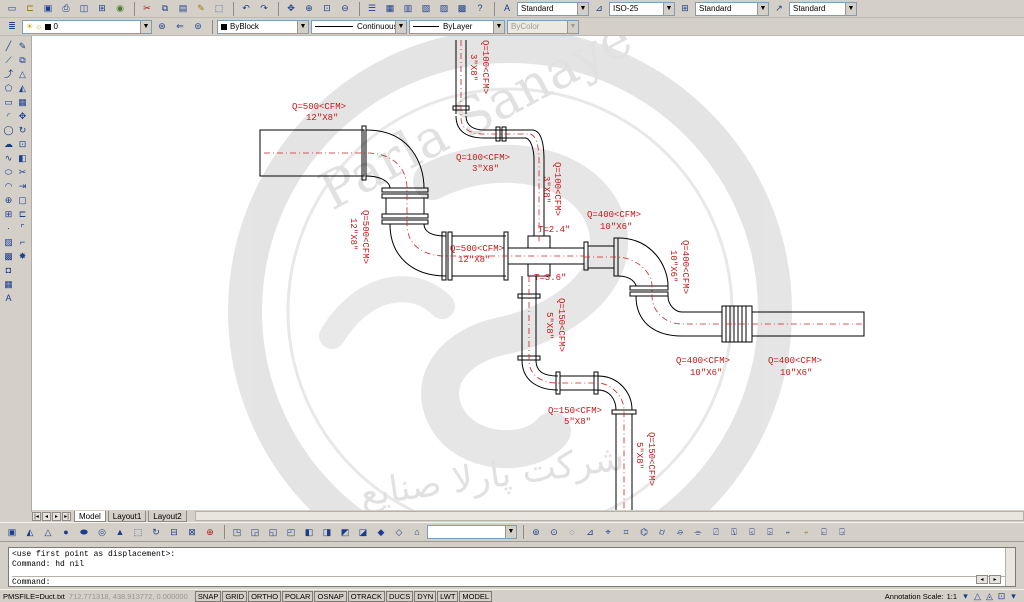  I want to click on hatch-icon: ▨, so click(8, 242).